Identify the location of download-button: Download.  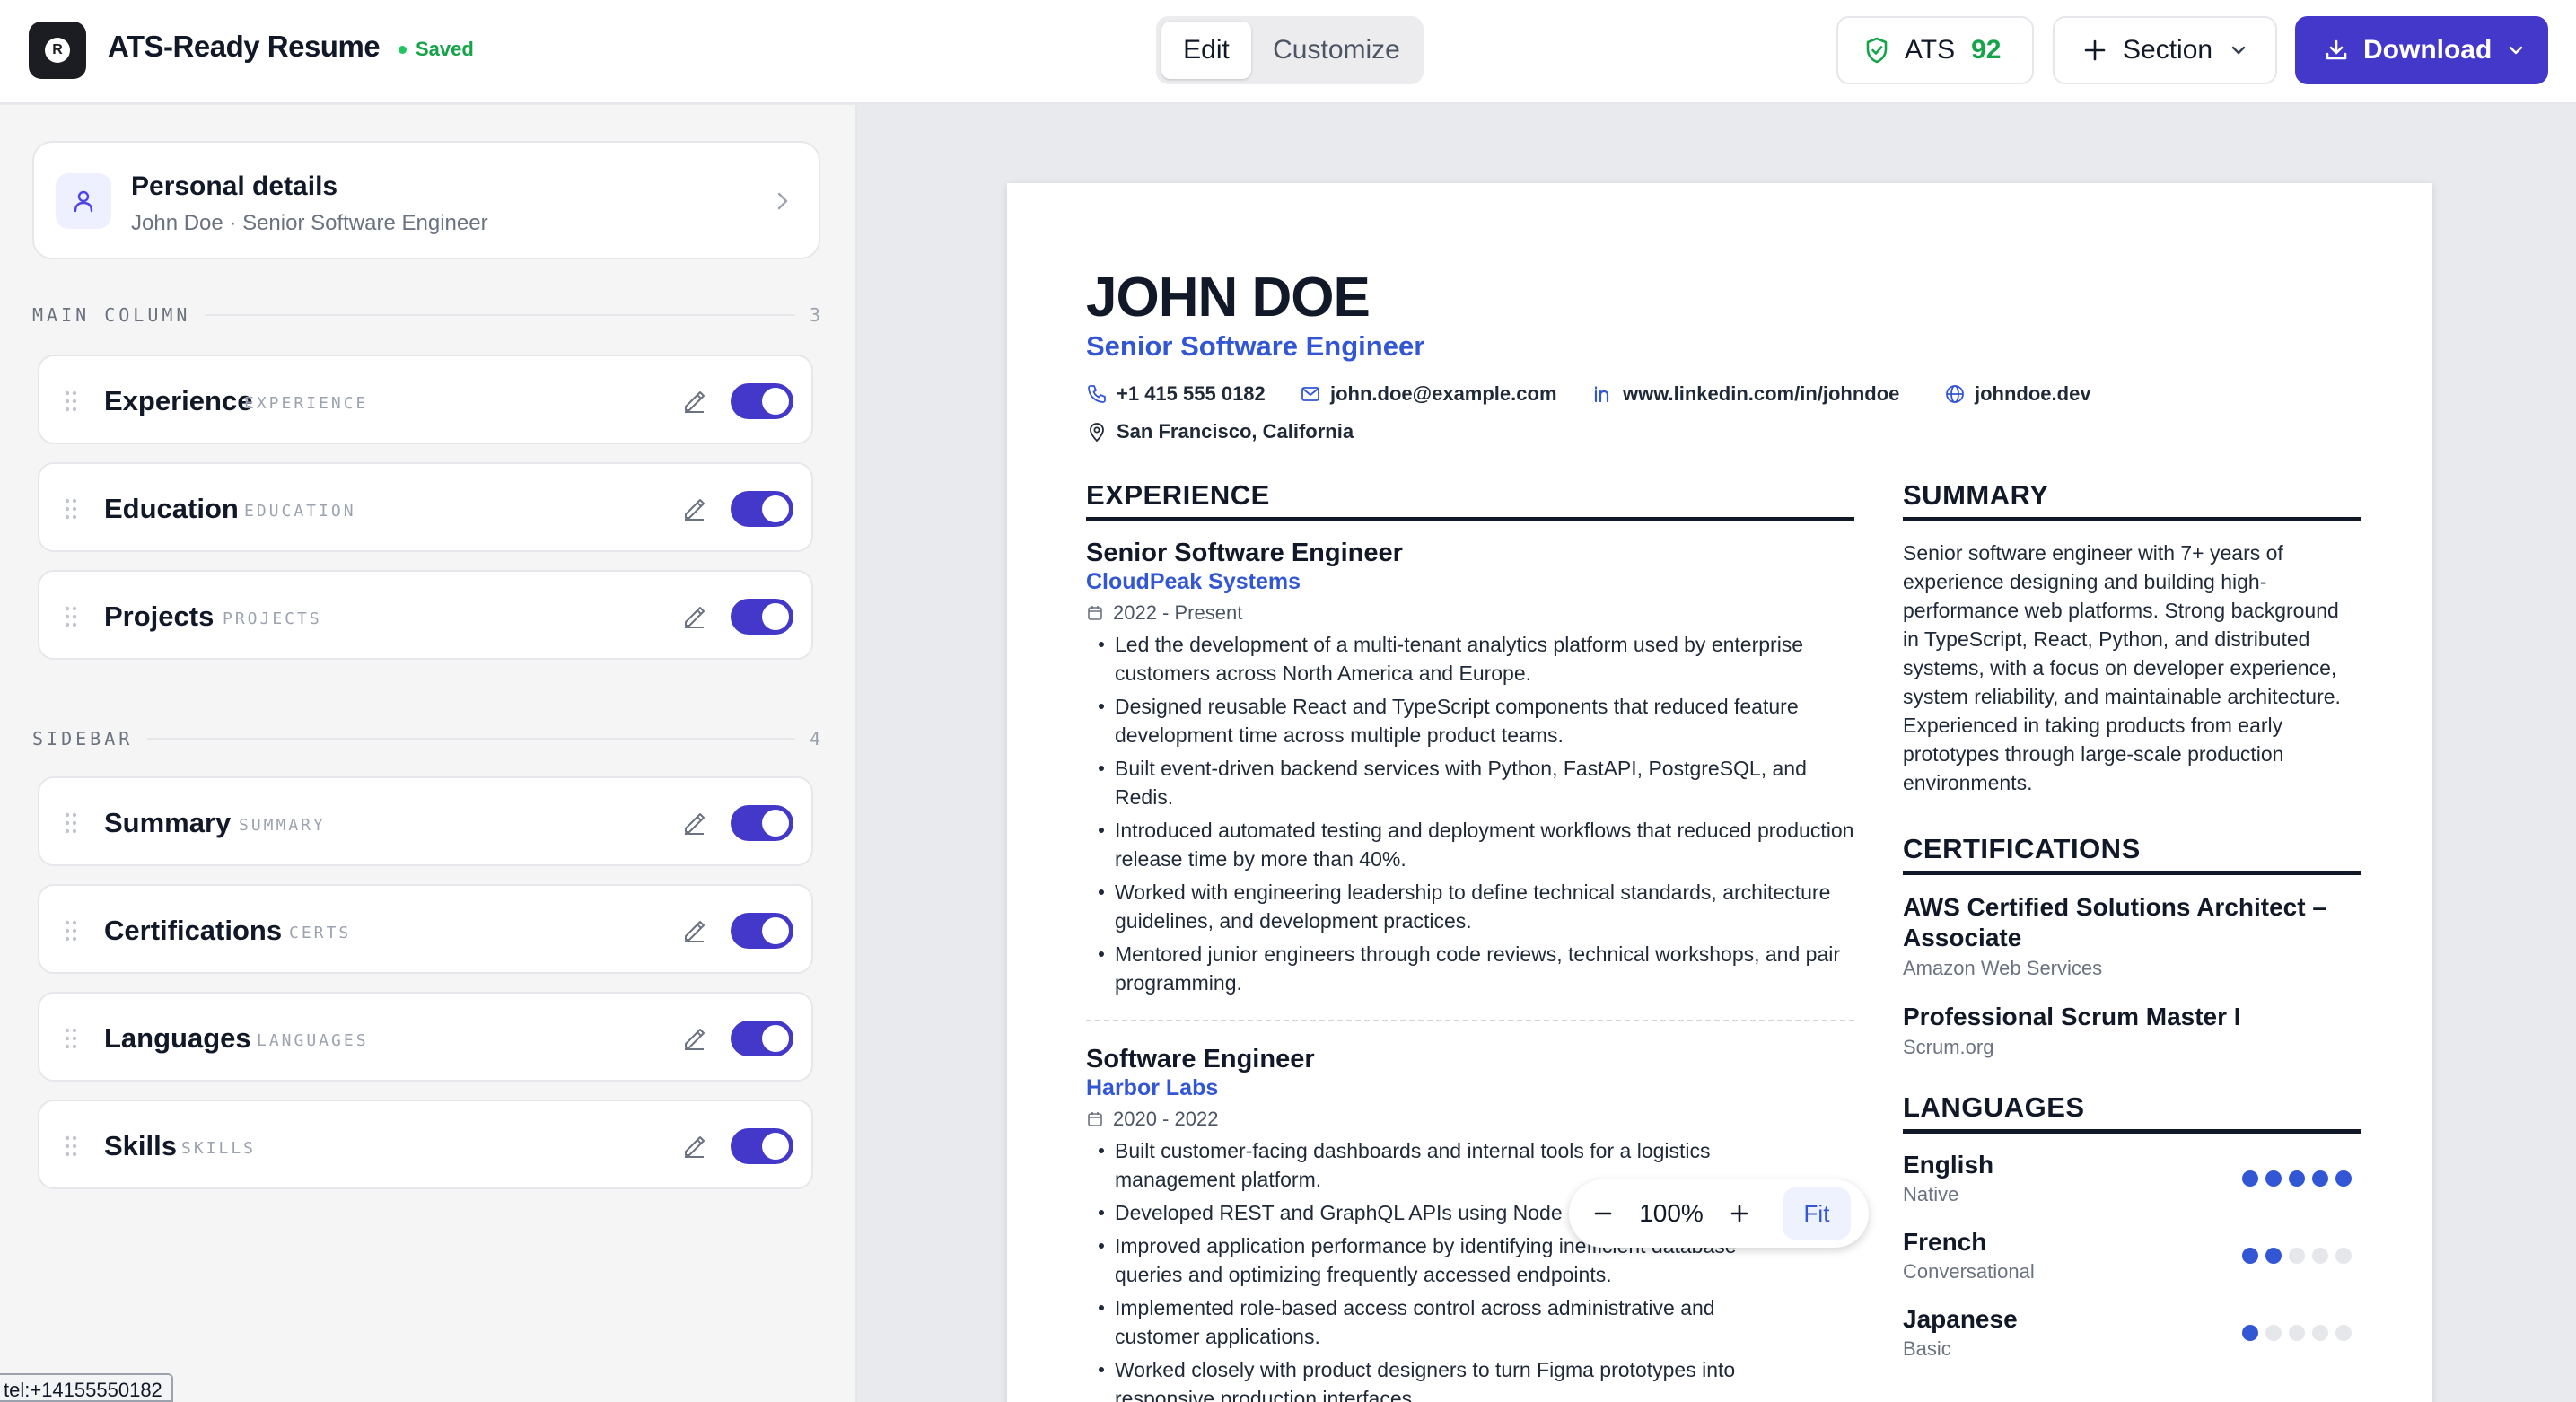
(2421, 50).